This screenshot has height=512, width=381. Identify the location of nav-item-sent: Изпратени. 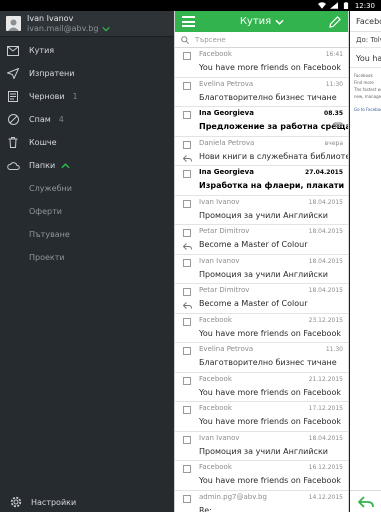
(87, 73).